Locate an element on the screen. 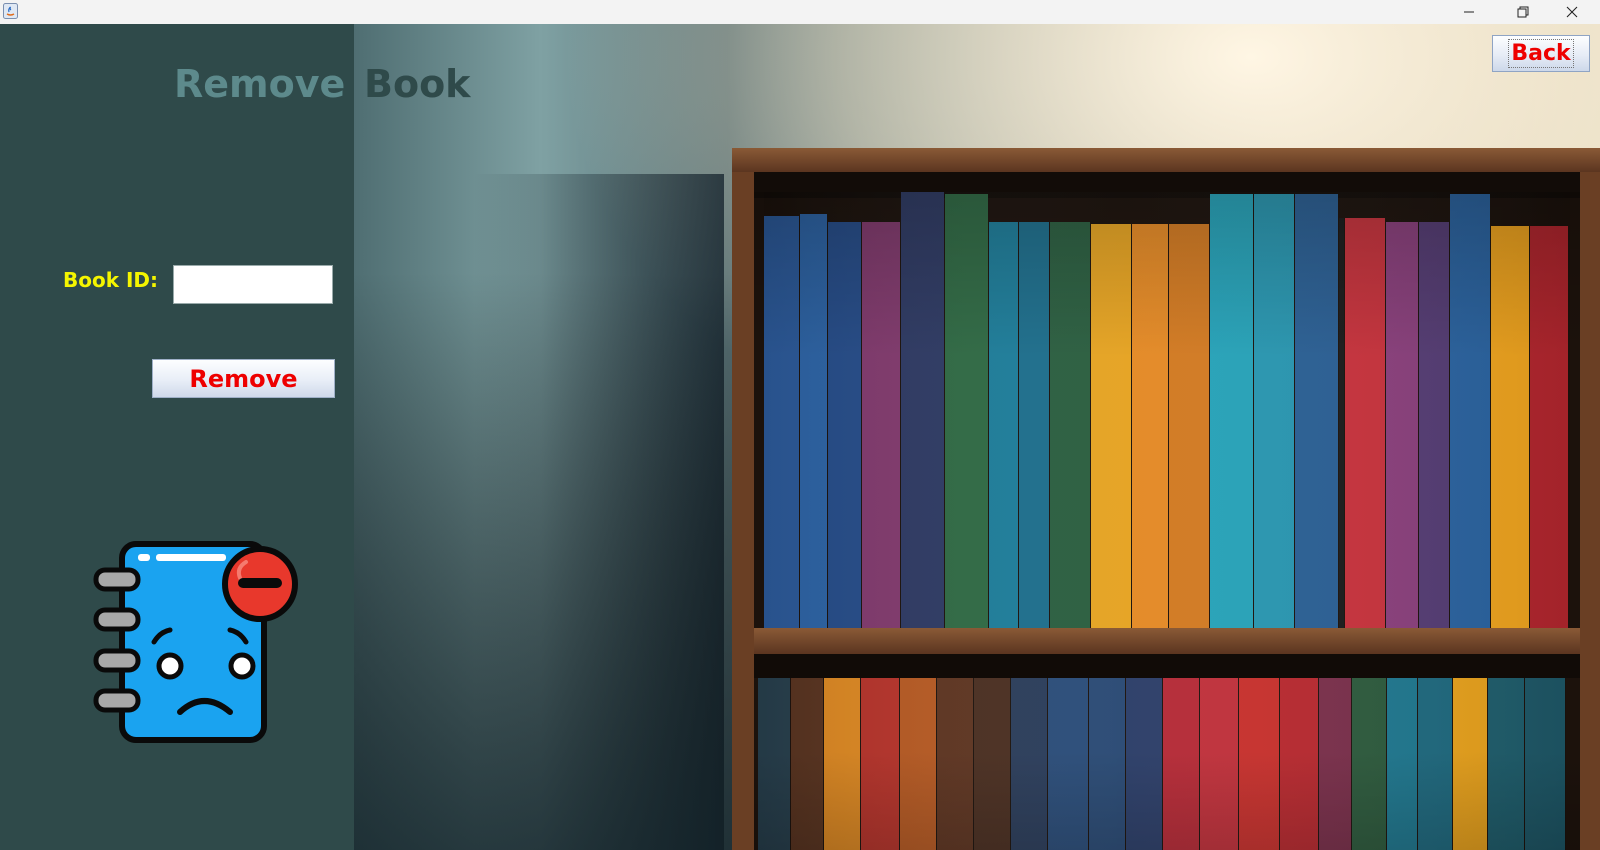  page-title-book: Book is located at coordinates (417, 84).